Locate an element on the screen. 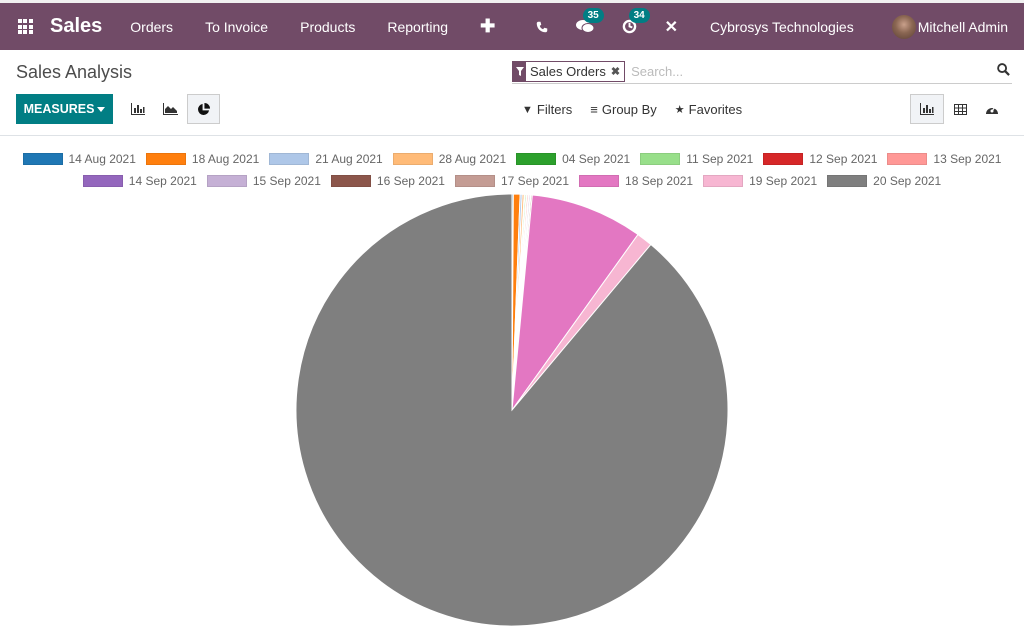 This screenshot has height=626, width=1024. area-chart-icon is located at coordinates (170, 109).